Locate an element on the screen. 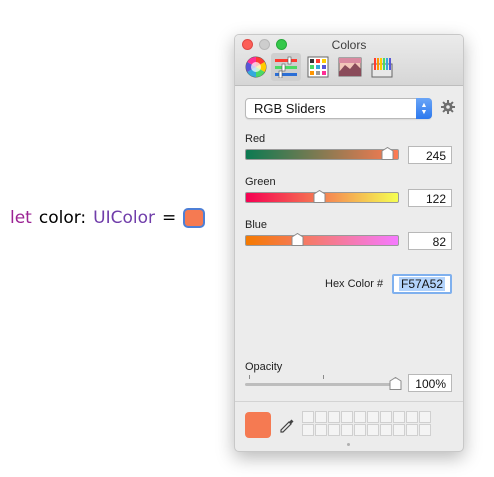 This screenshot has width=494, height=477. hex-color-value: F57A52 is located at coordinates (422, 284).